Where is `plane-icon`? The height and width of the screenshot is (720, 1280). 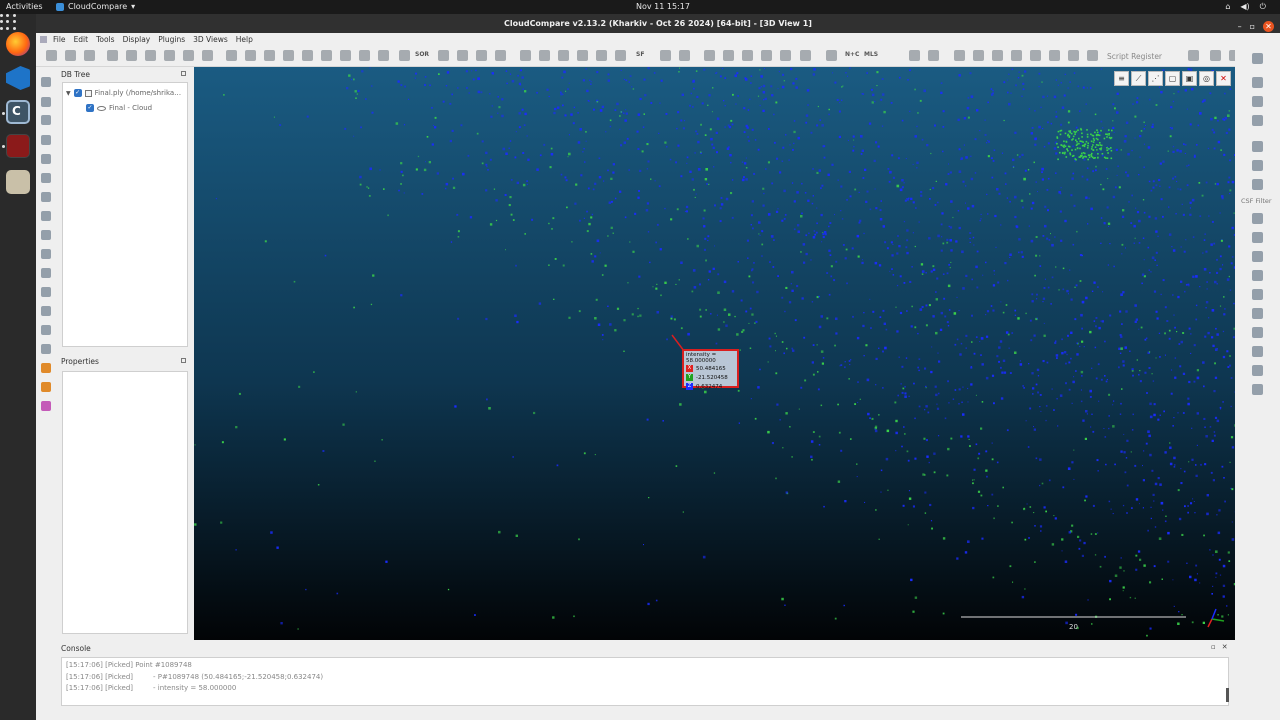 plane-icon is located at coordinates (481, 55).